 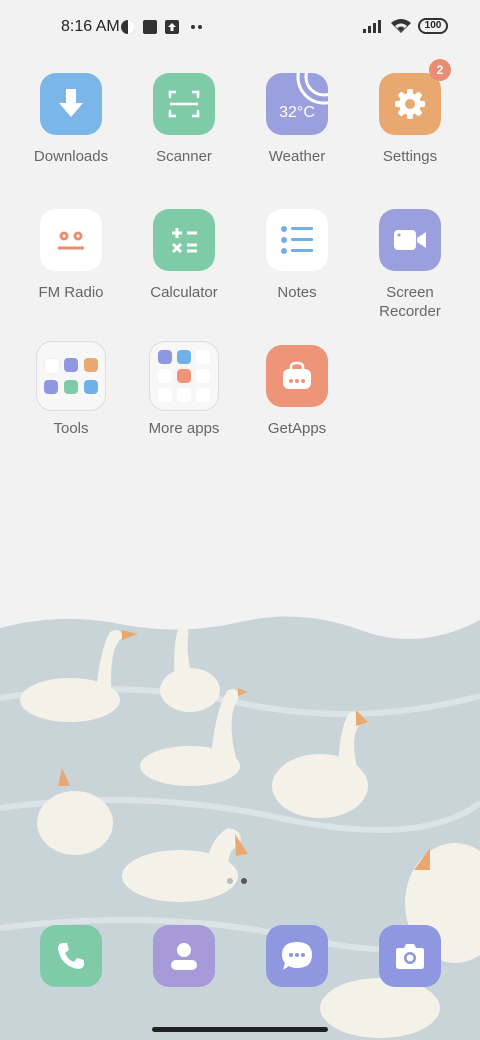 I want to click on person-icon, so click(x=184, y=956).